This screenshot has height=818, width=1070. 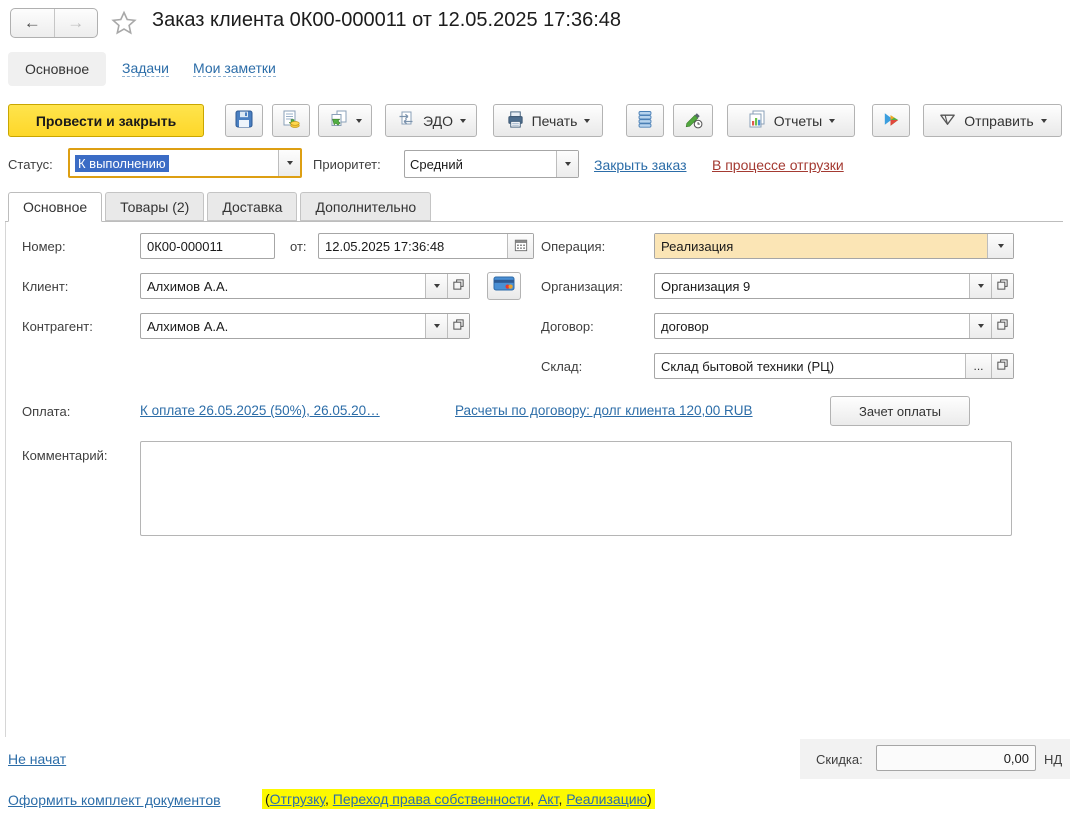 What do you see at coordinates (114, 800) in the screenshot?
I see `make-documents-link: Оформить комплект документов` at bounding box center [114, 800].